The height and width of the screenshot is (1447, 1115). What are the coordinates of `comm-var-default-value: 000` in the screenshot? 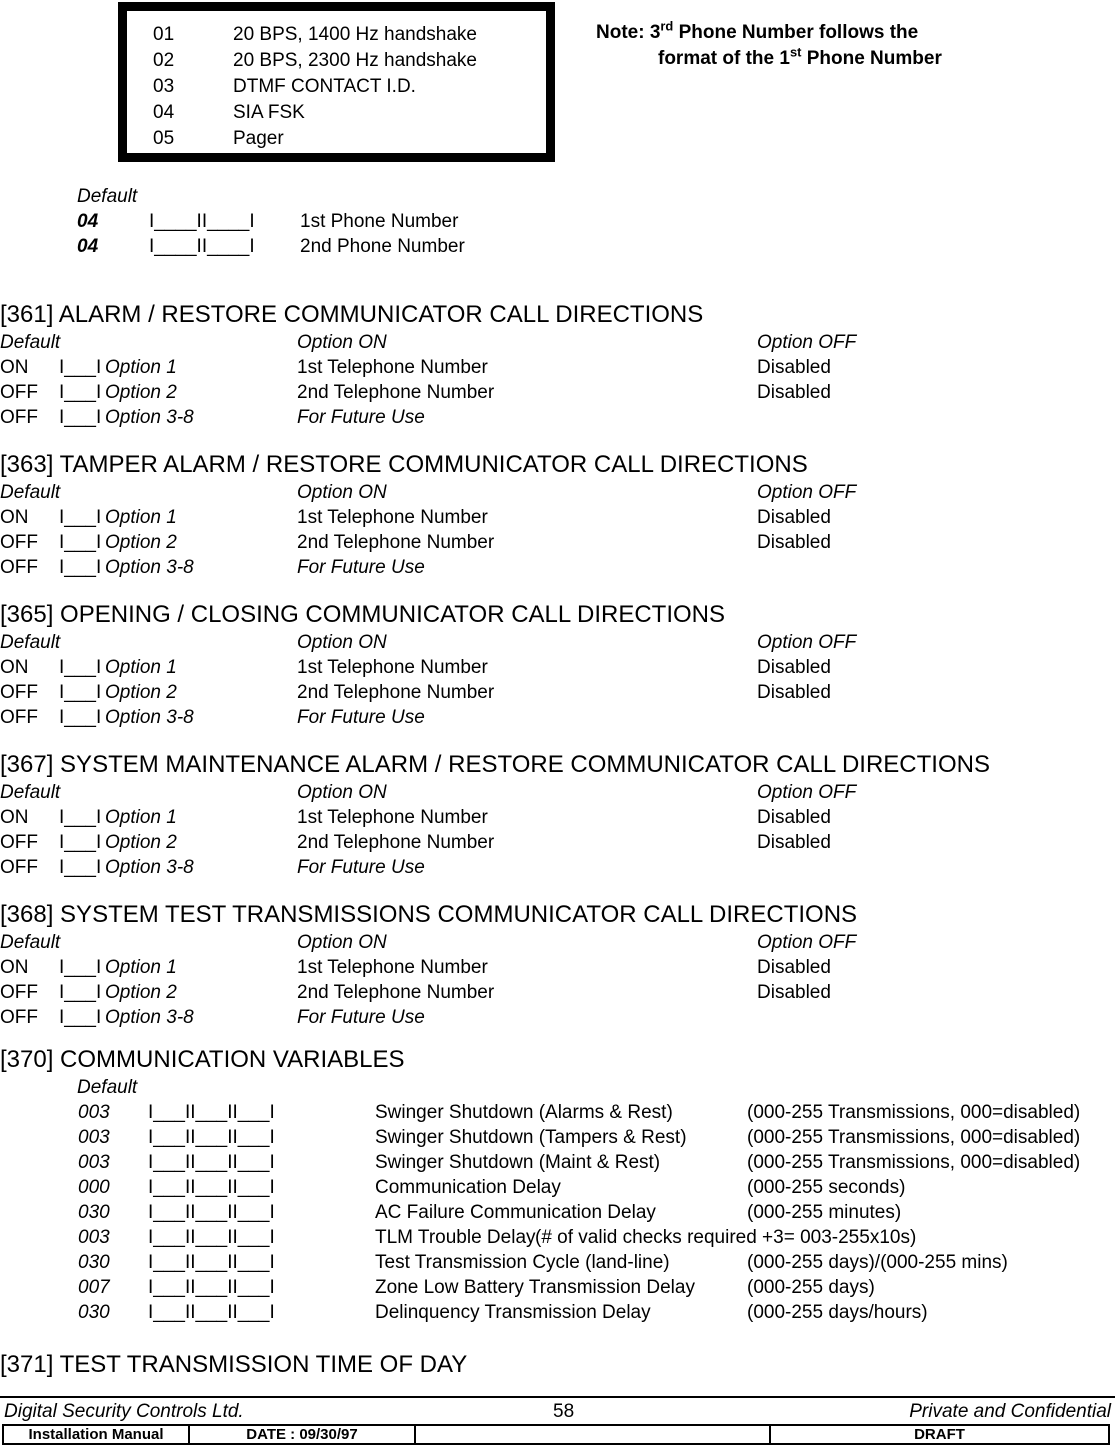 It's located at (94, 1187).